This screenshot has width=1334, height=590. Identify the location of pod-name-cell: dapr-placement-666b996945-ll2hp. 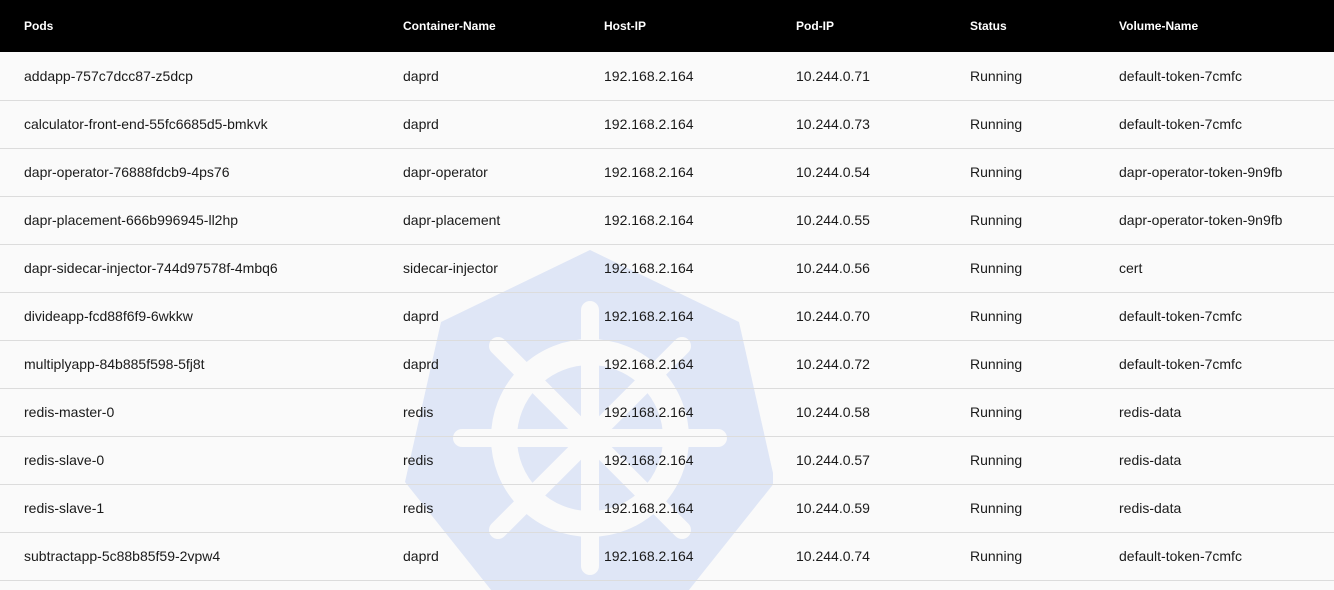
(201, 220).